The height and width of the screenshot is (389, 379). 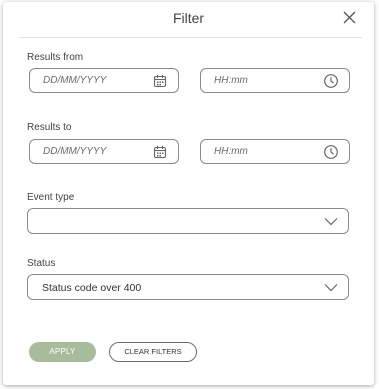 I want to click on status-select: Status code over 400, so click(x=188, y=287).